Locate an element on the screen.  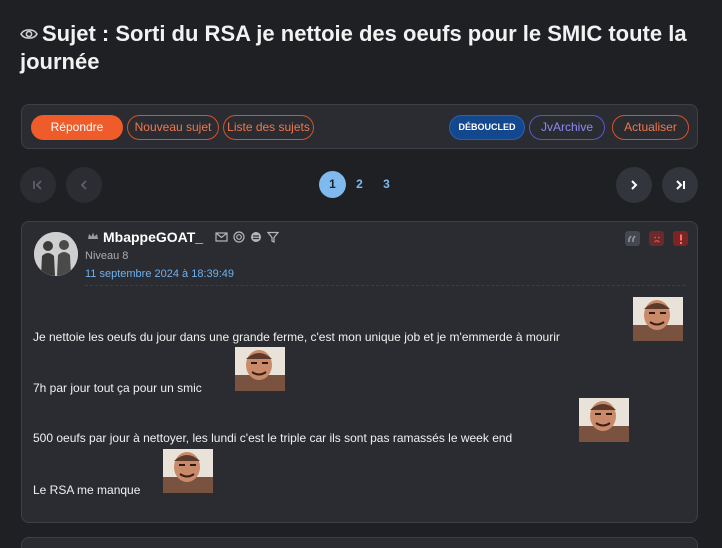
post-date-link: 11 septembre 2024 à 18:39:49 is located at coordinates (159, 274).